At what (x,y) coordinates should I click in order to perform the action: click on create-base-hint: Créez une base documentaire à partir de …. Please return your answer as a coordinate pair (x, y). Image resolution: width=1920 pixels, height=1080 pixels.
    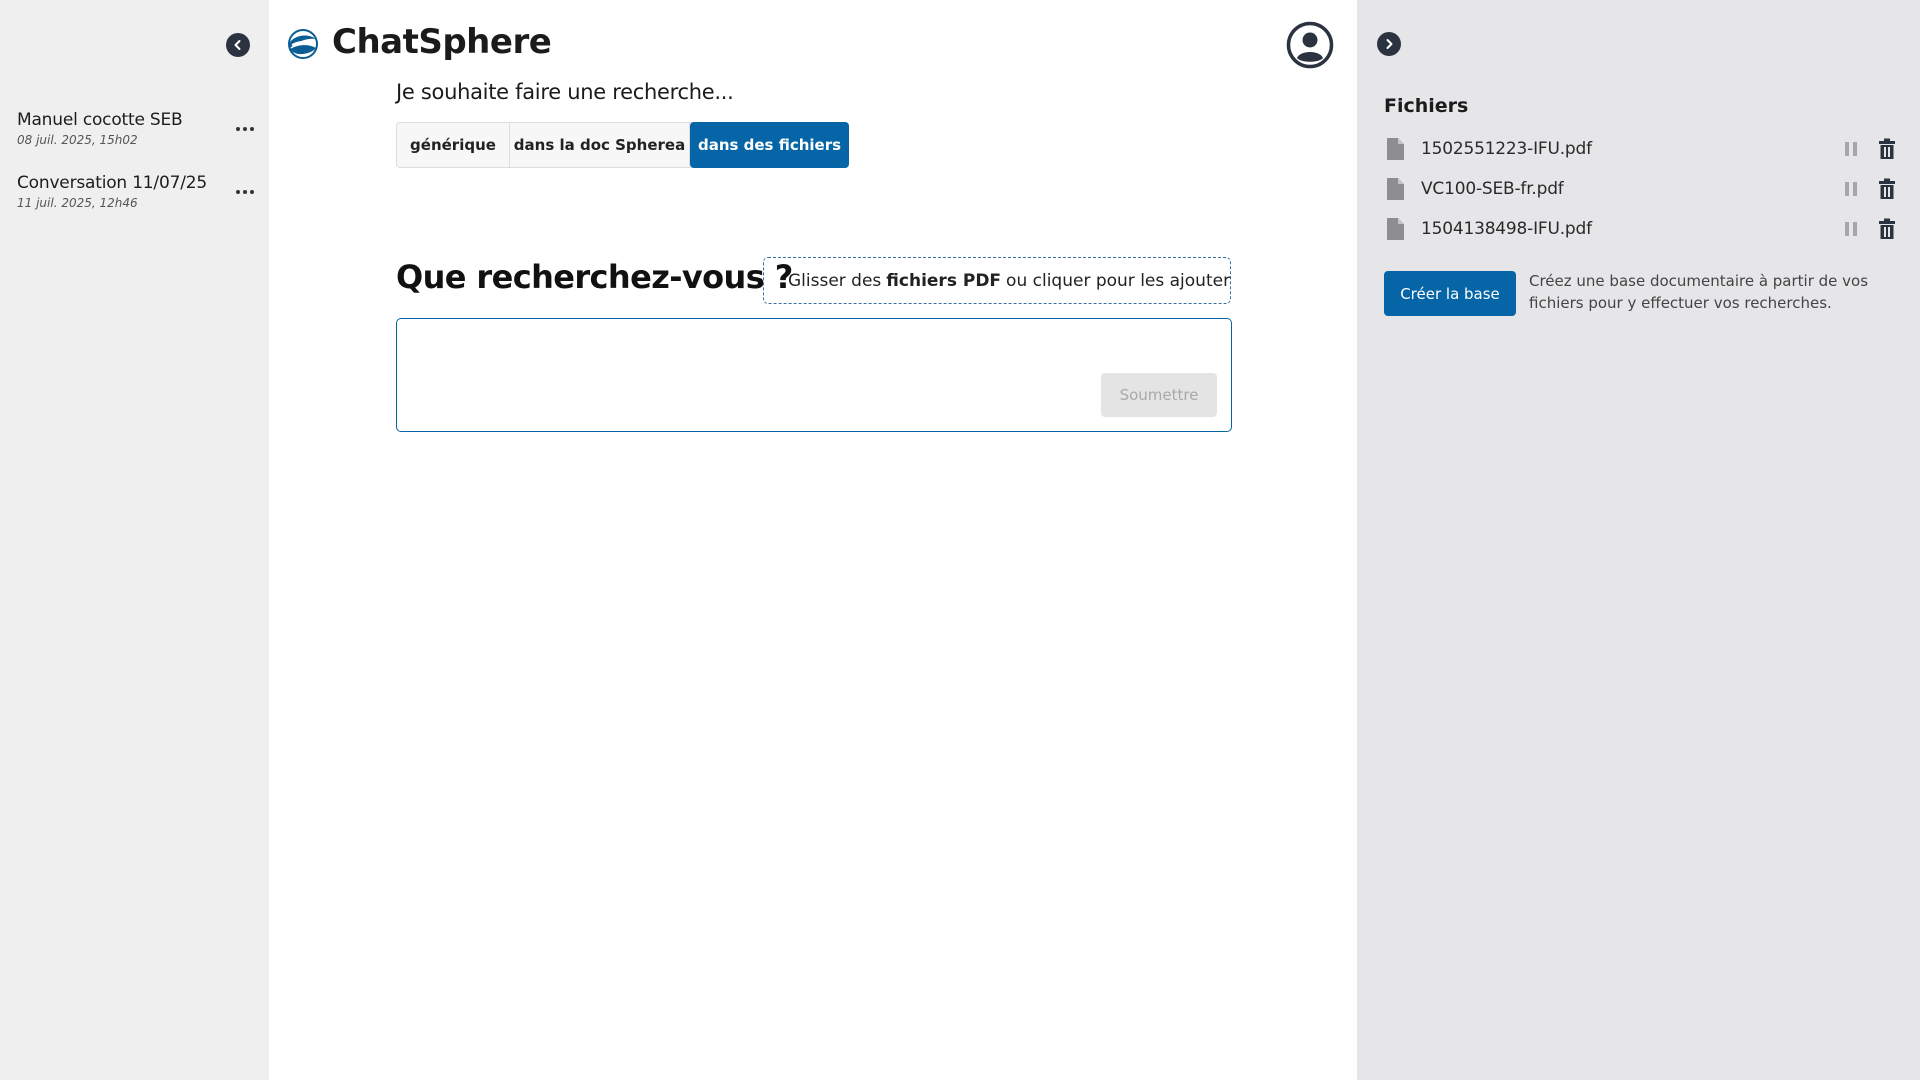
    Looking at the image, I should click on (1699, 292).